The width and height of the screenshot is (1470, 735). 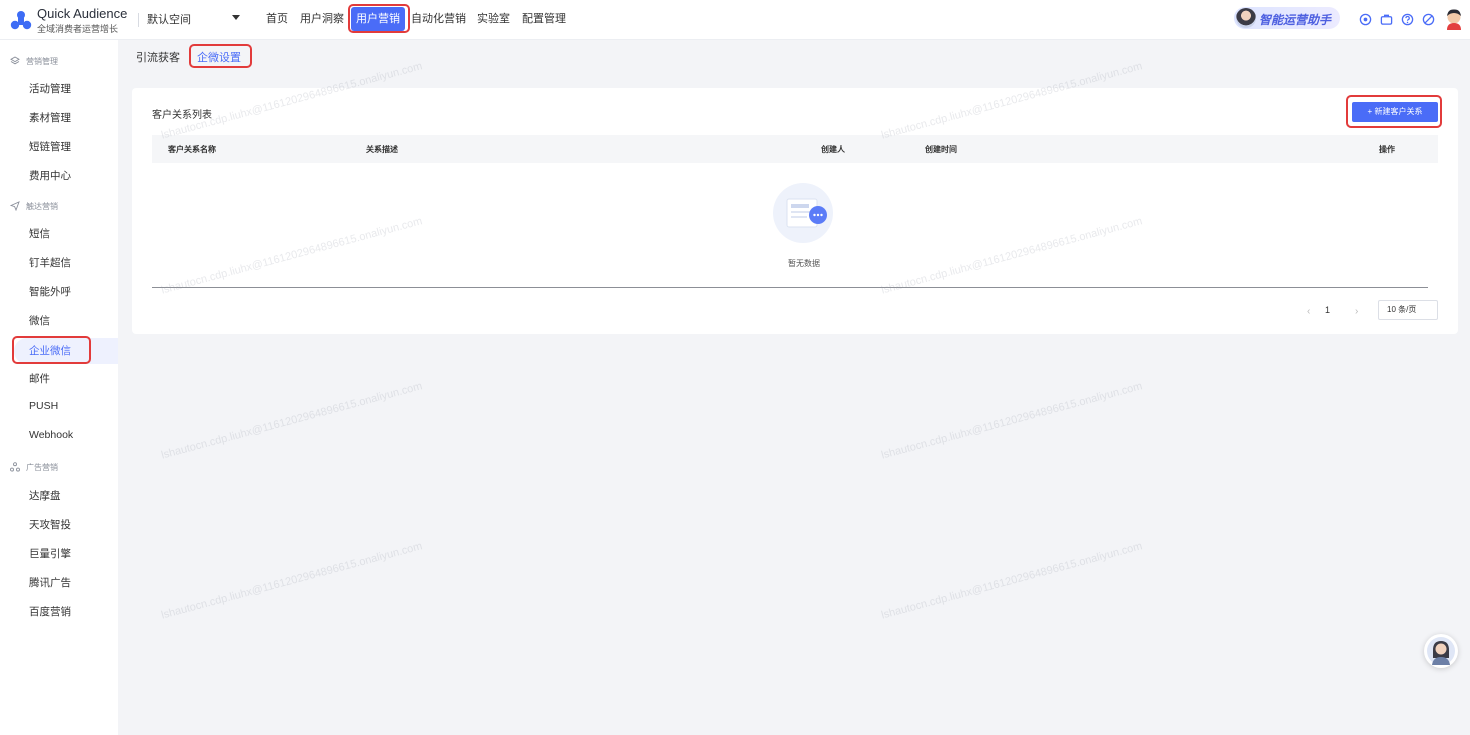 I want to click on workspace-label: 默认空间, so click(x=169, y=20).